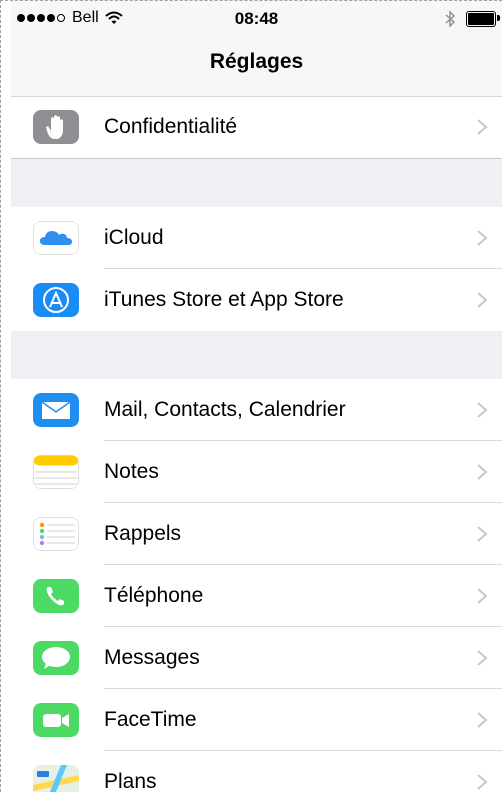 This screenshot has height=792, width=502. Describe the element at coordinates (56, 534) in the screenshot. I see `reminders-icon` at that location.